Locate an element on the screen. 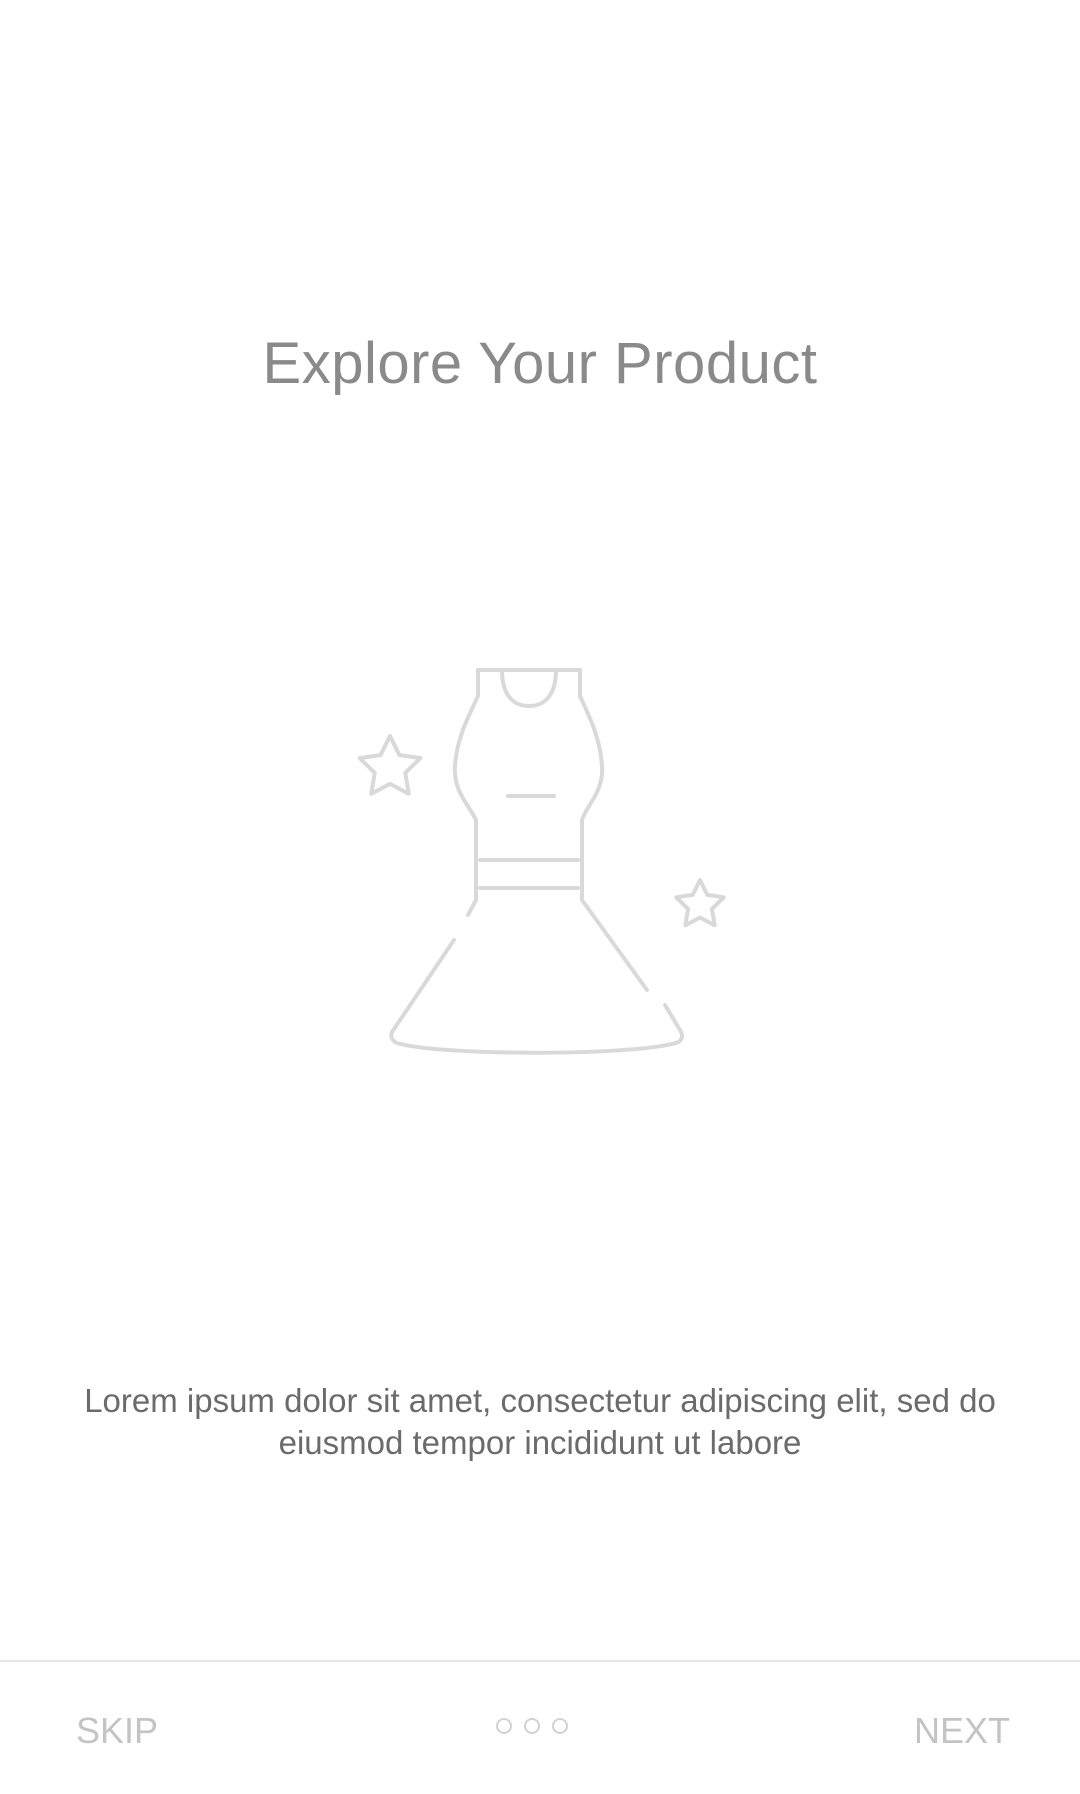 Image resolution: width=1080 pixels, height=1794 pixels. onboarding-footer: SKIP NEXT is located at coordinates (540, 1727).